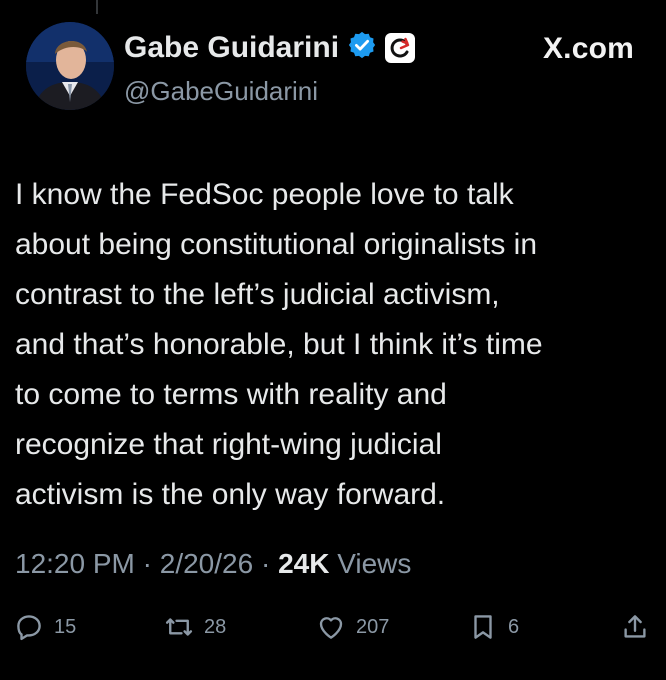 The width and height of the screenshot is (666, 680). I want to click on bookmark-button: 6, so click(493, 627).